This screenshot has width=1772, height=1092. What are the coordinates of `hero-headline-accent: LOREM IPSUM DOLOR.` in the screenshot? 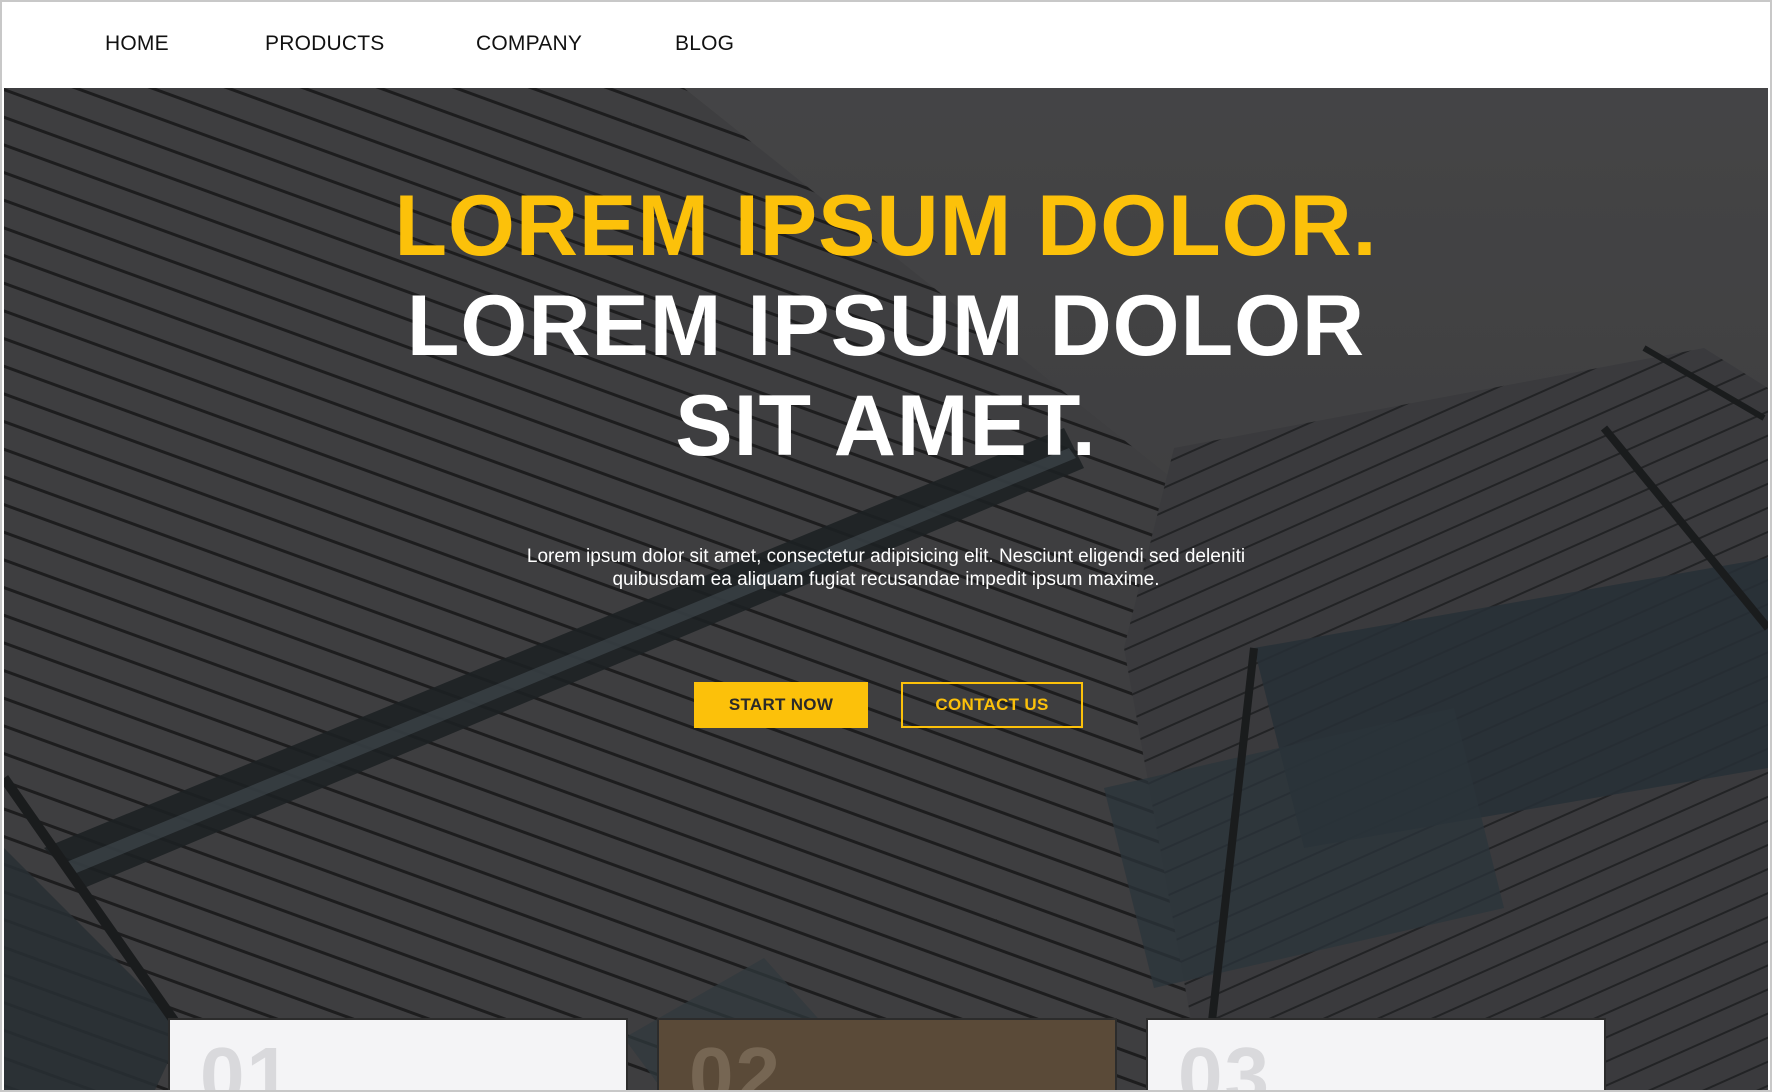 It's located at (886, 226).